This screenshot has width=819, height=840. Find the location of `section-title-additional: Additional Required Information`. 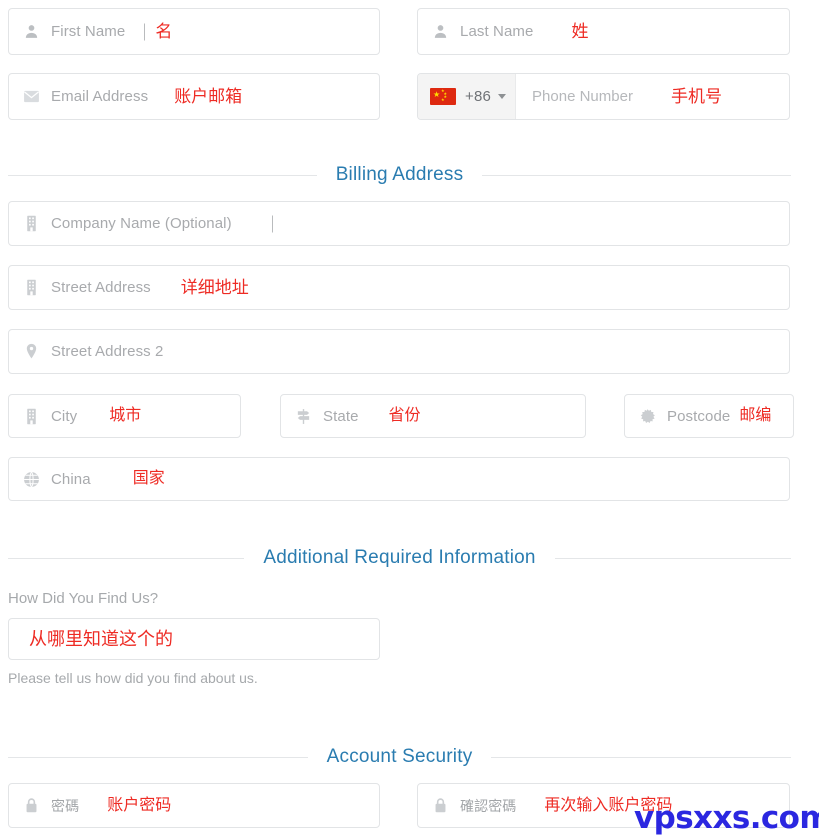

section-title-additional: Additional Required Information is located at coordinates (399, 557).